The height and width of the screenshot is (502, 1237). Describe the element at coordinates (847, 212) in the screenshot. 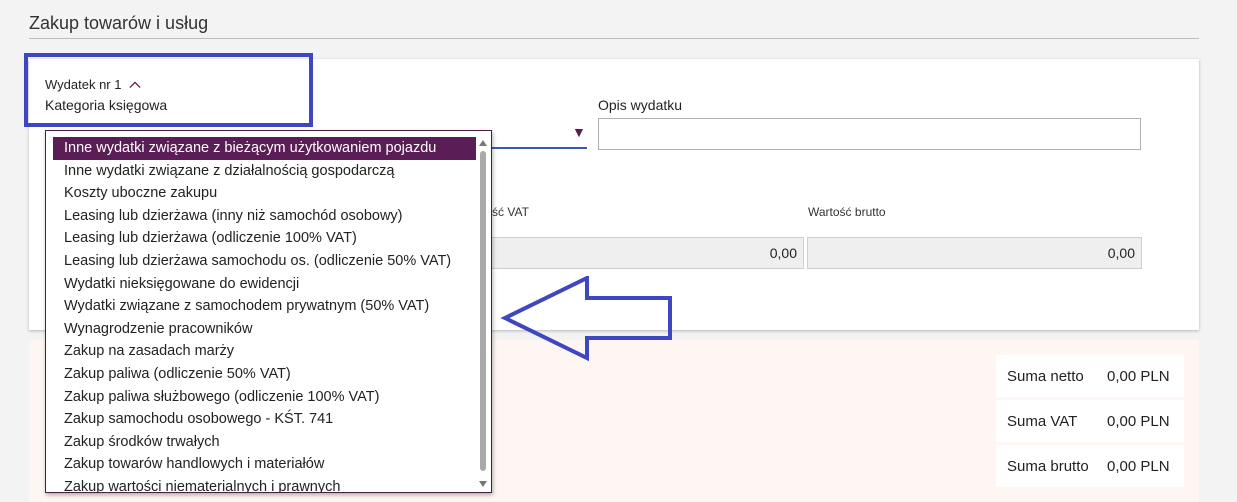

I see `brutto-label: Wartość brutto` at that location.